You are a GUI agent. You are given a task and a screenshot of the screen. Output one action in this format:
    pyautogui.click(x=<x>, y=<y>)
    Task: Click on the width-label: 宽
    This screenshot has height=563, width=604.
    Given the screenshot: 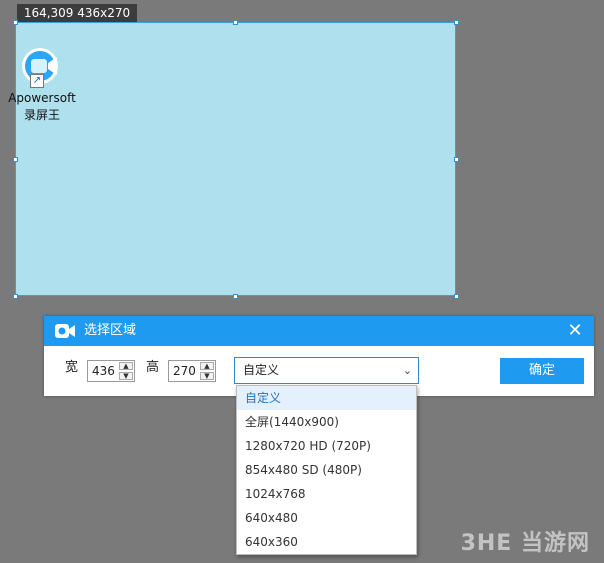 What is the action you would take?
    pyautogui.click(x=72, y=367)
    